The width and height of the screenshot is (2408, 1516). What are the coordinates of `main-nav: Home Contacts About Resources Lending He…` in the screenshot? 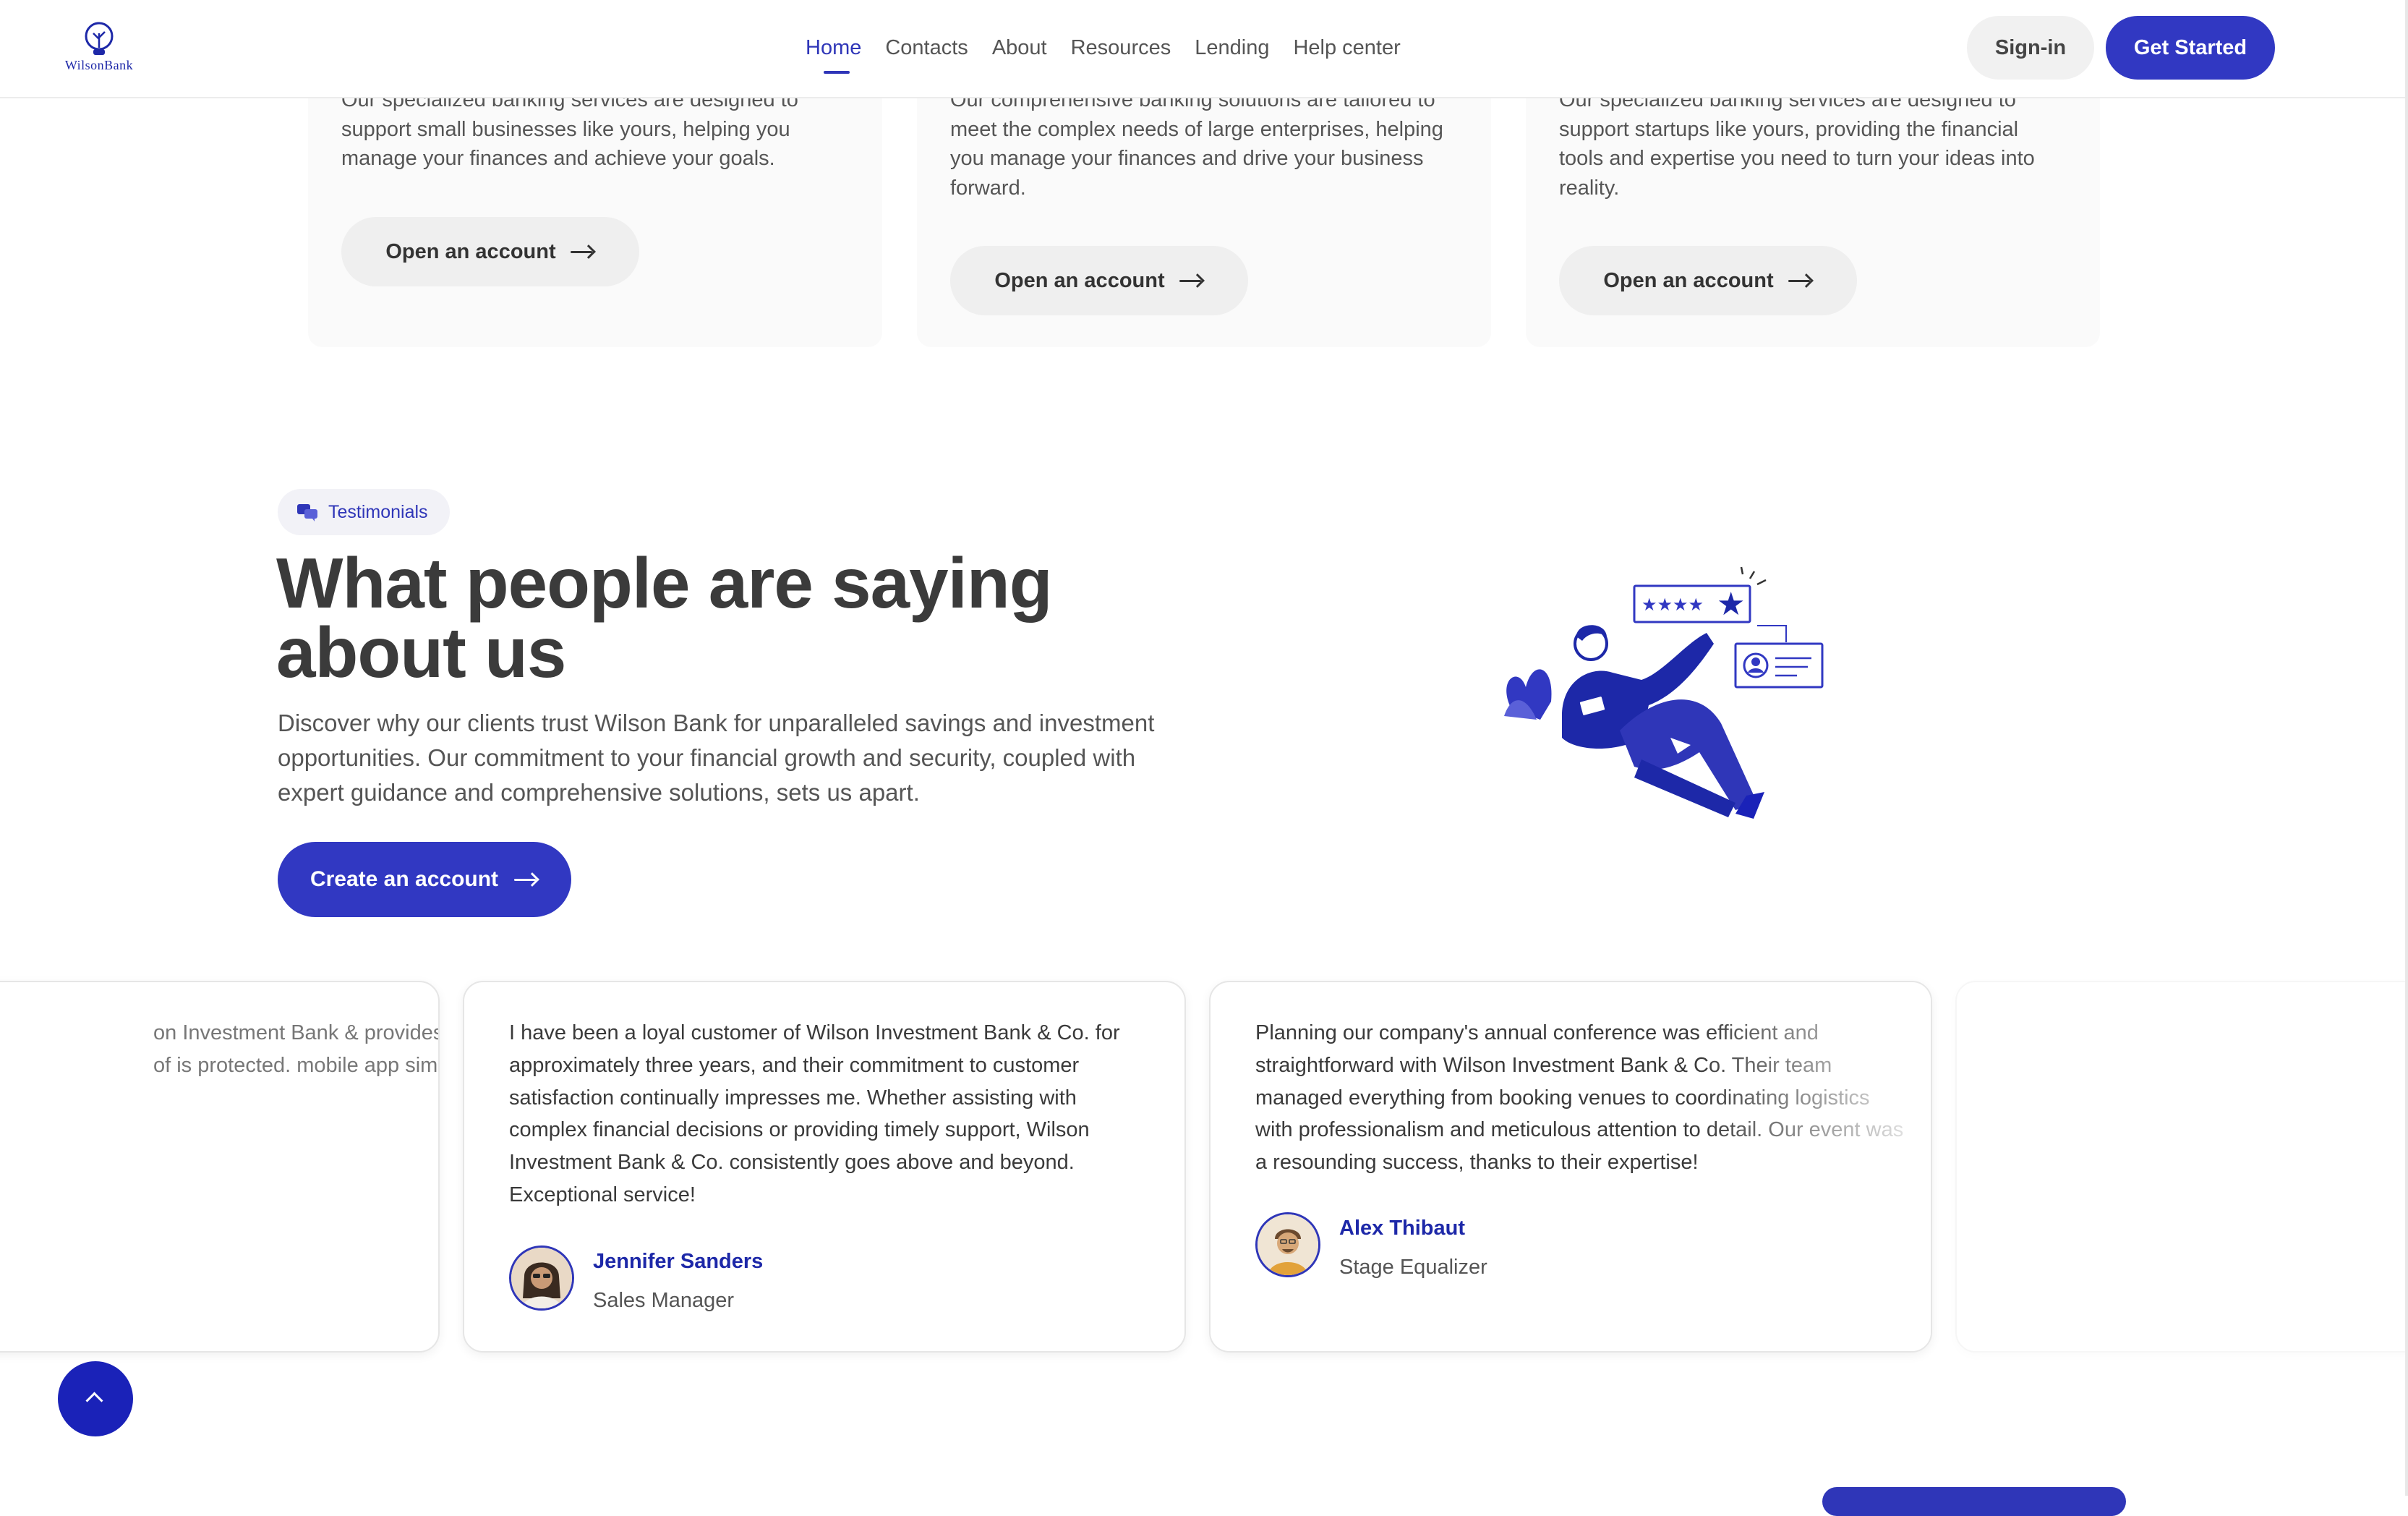 It's located at (1115, 53).